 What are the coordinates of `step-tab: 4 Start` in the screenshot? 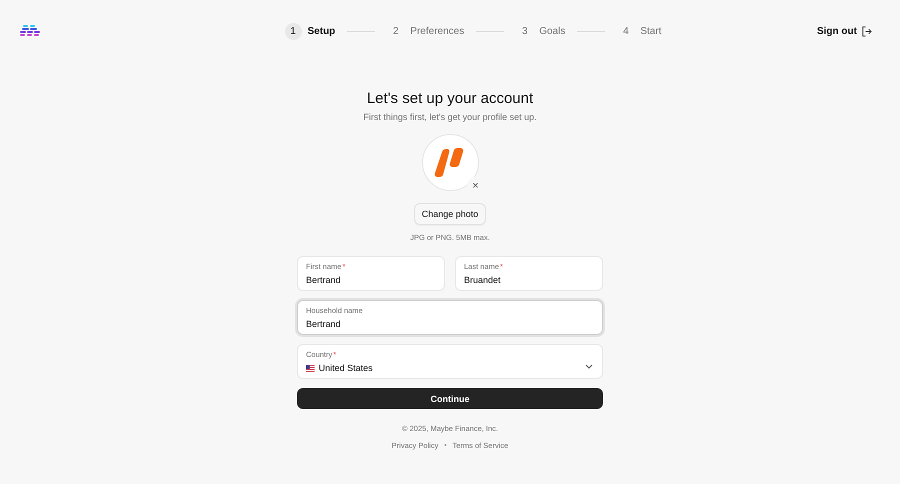 It's located at (639, 31).